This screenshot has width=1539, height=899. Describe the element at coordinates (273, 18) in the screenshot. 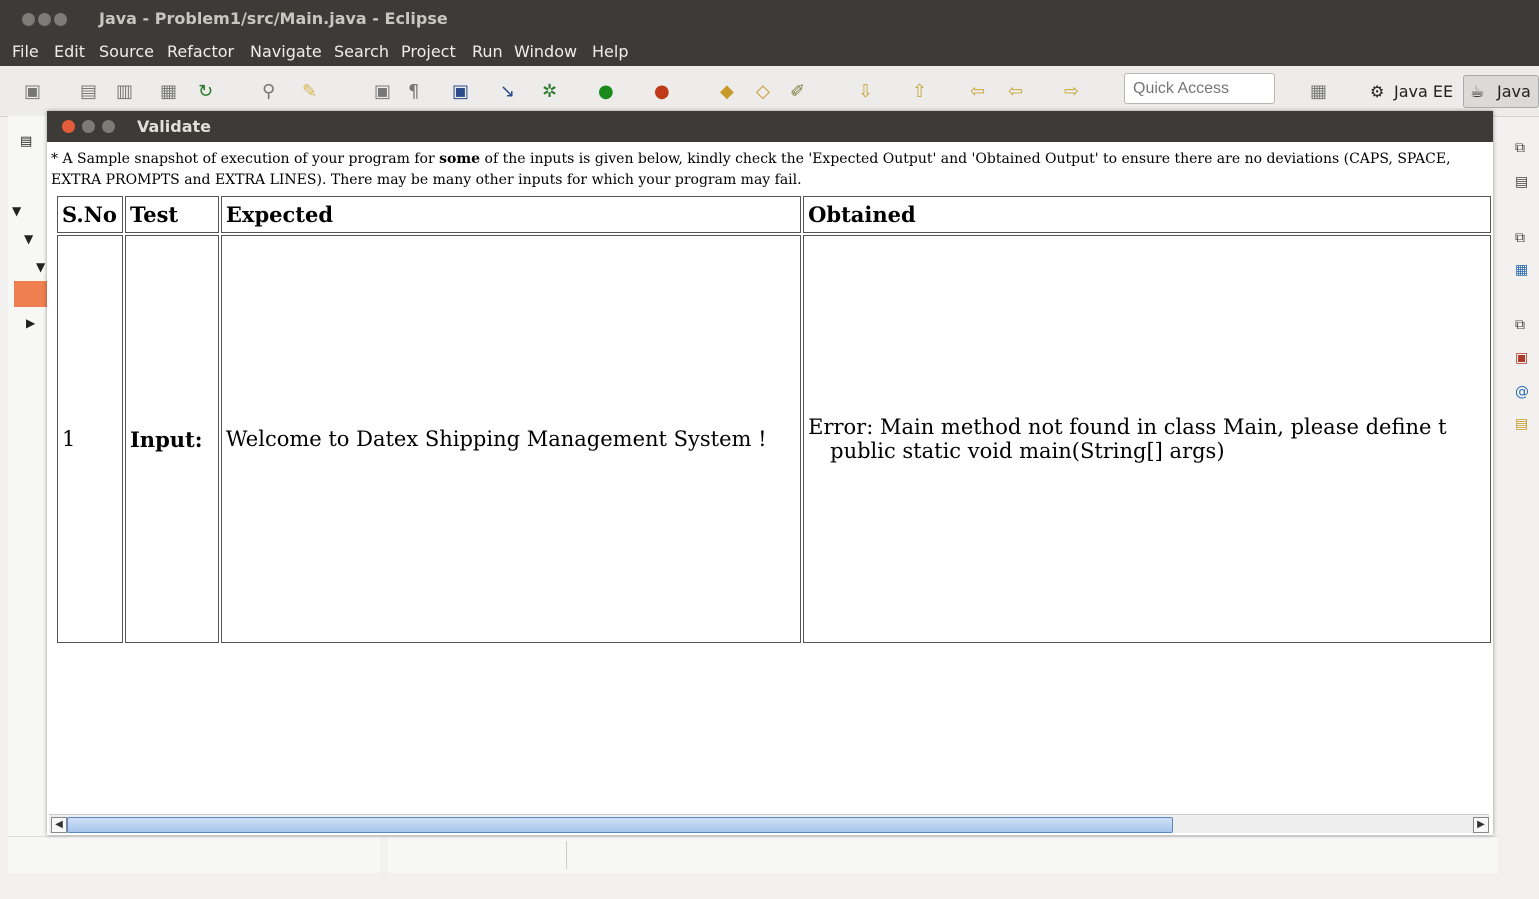

I see `window-title: Java - Problem1/src/Main.java - Eclipse` at that location.